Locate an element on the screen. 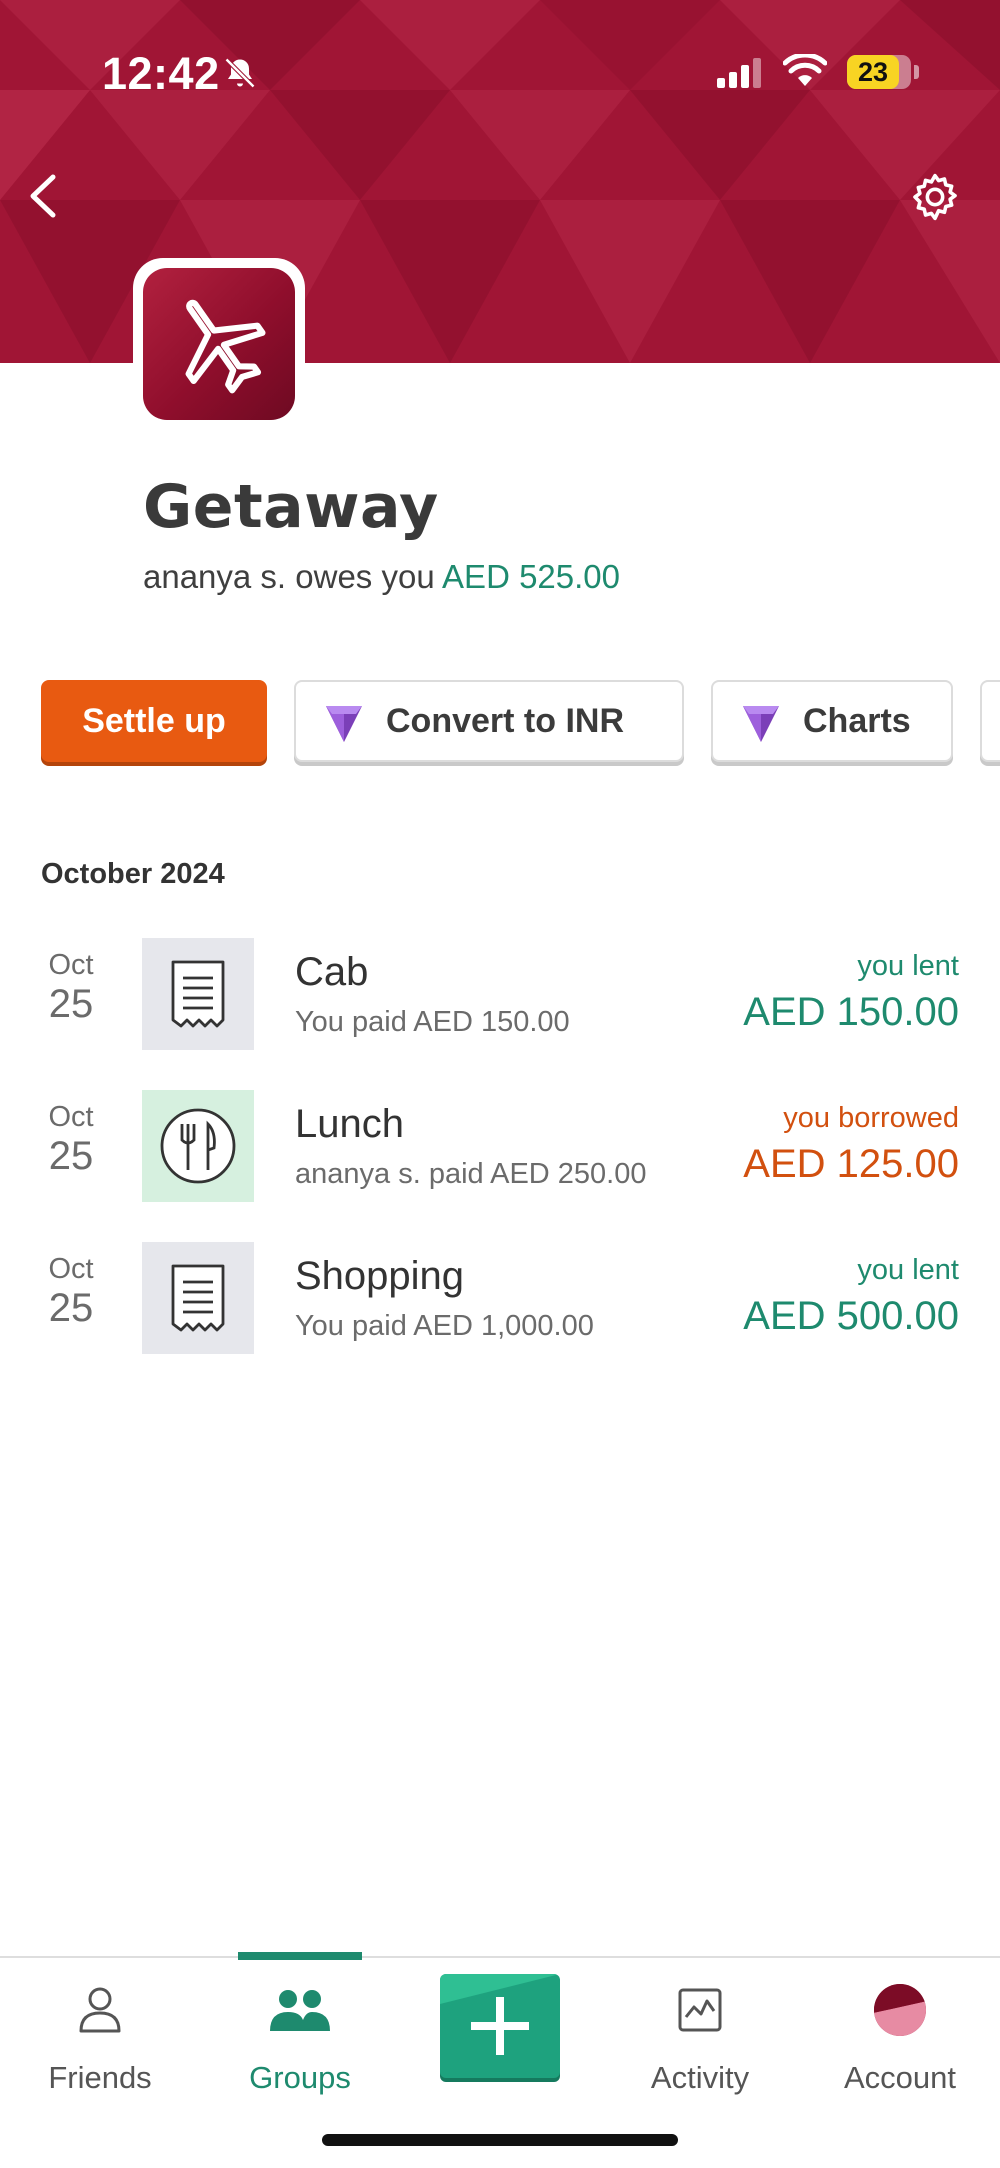 This screenshot has height=2168, width=1000. expense-payer: ananya s. paid AED 250.00 is located at coordinates (471, 1174).